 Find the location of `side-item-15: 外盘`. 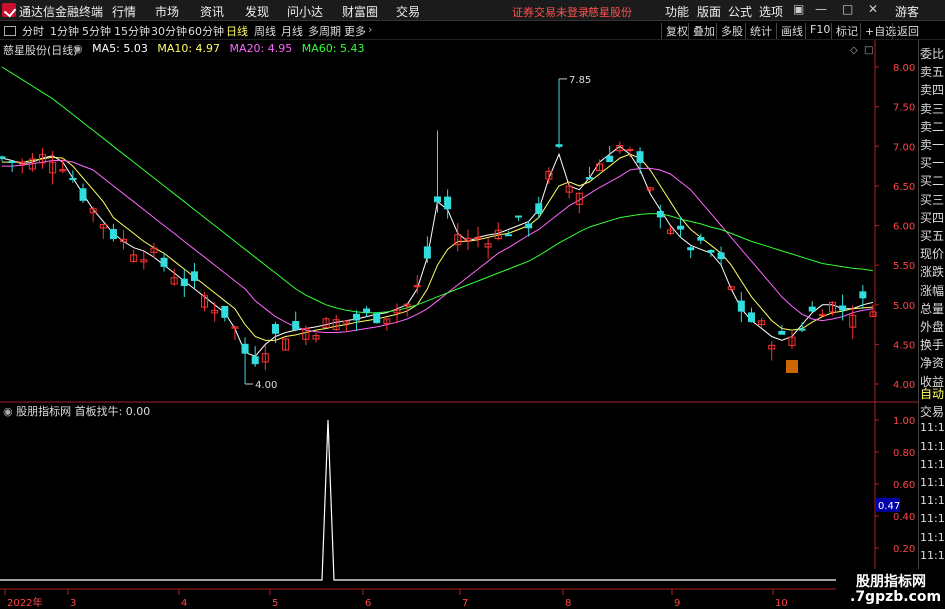

side-item-15: 外盘 is located at coordinates (932, 327).